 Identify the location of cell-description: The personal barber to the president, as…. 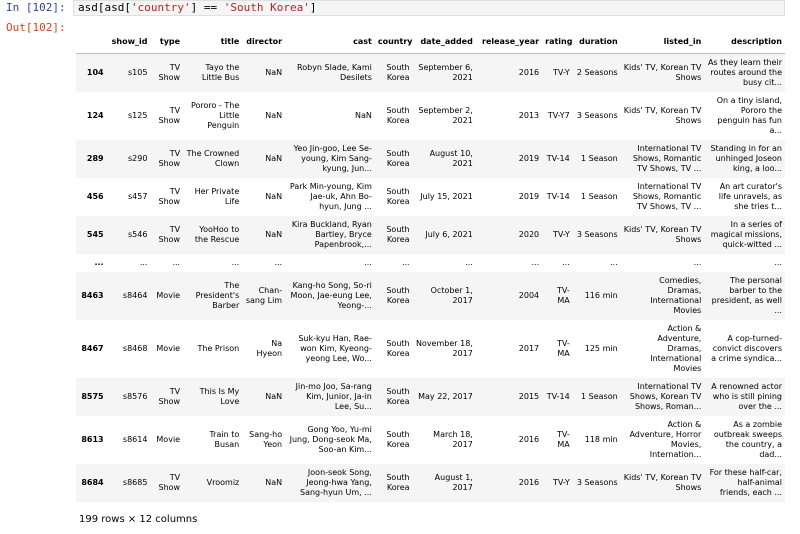
(744, 295).